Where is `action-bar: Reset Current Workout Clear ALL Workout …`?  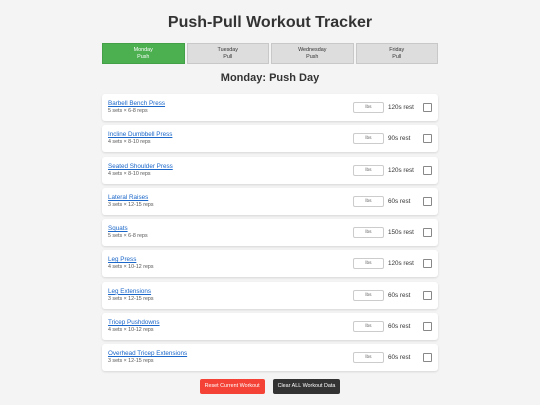
action-bar: Reset Current Workout Clear ALL Workout … is located at coordinates (270, 386).